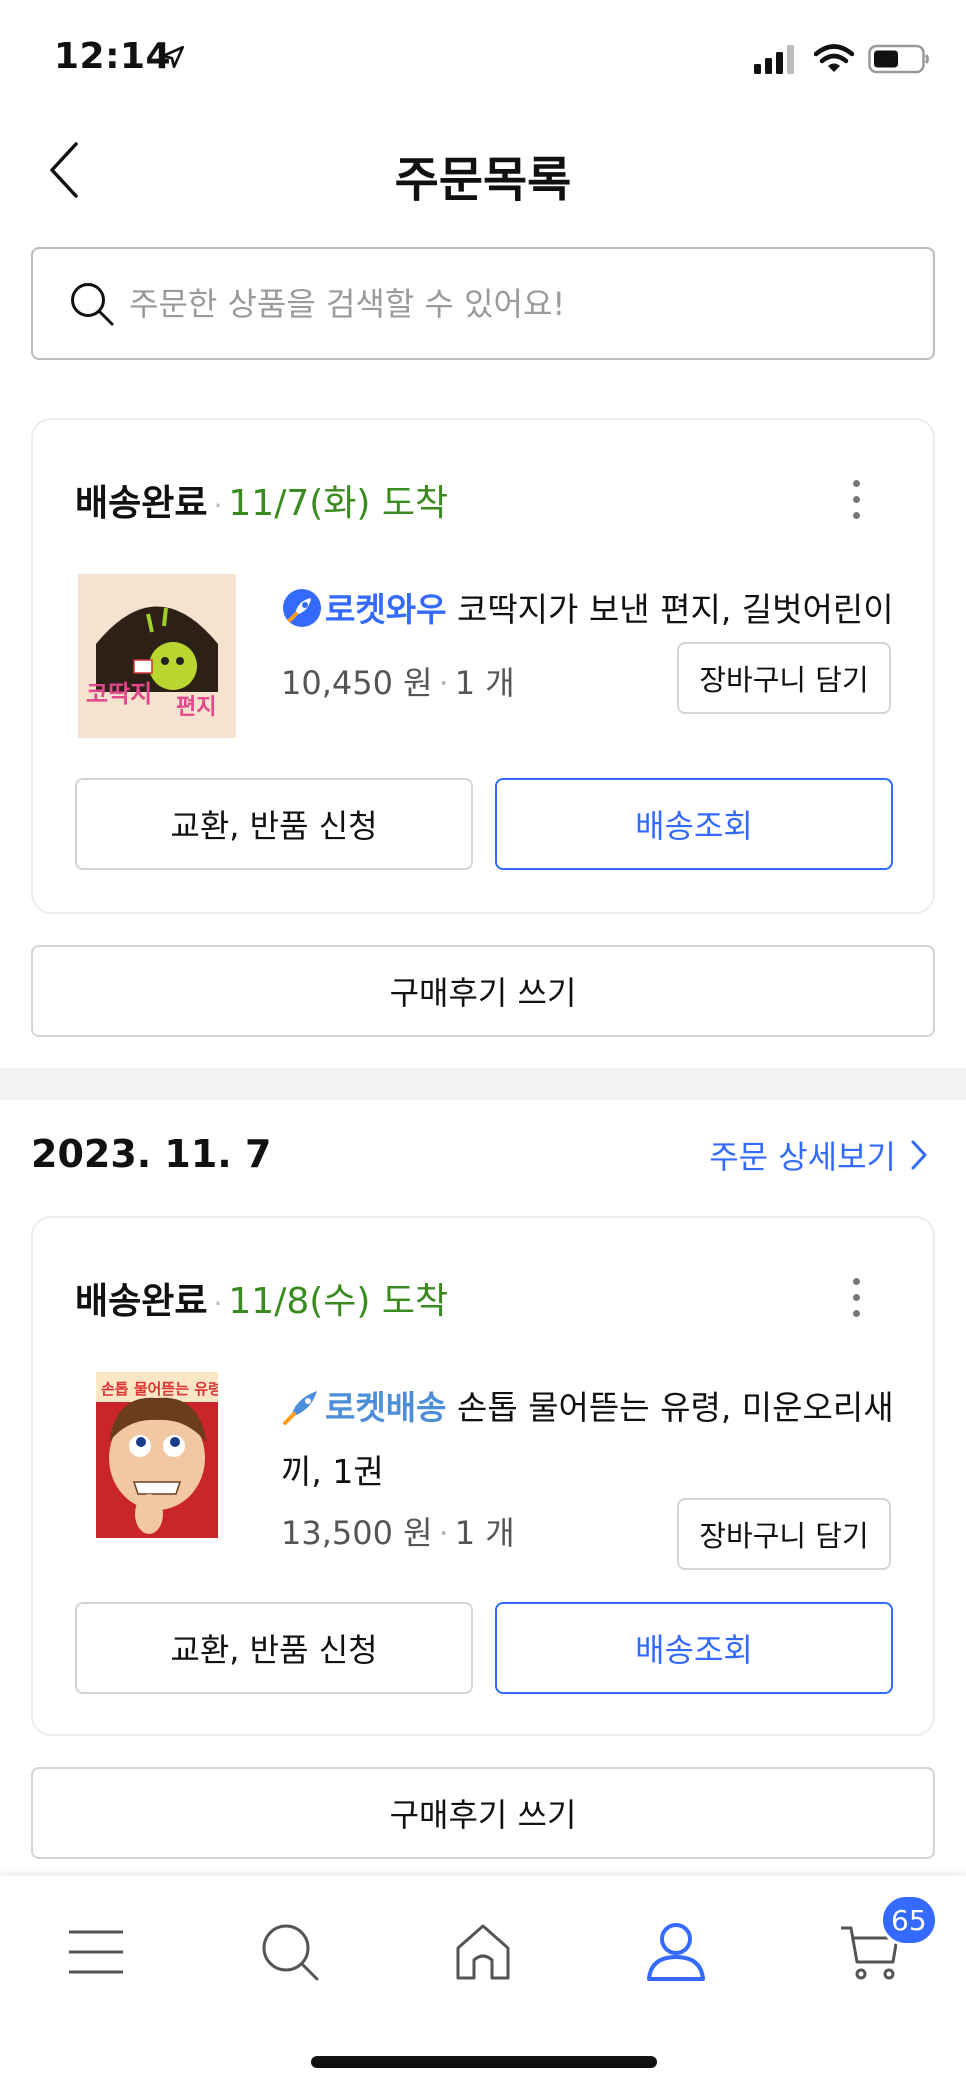 This screenshot has height=2092, width=966. I want to click on wifi-icon, so click(834, 58).